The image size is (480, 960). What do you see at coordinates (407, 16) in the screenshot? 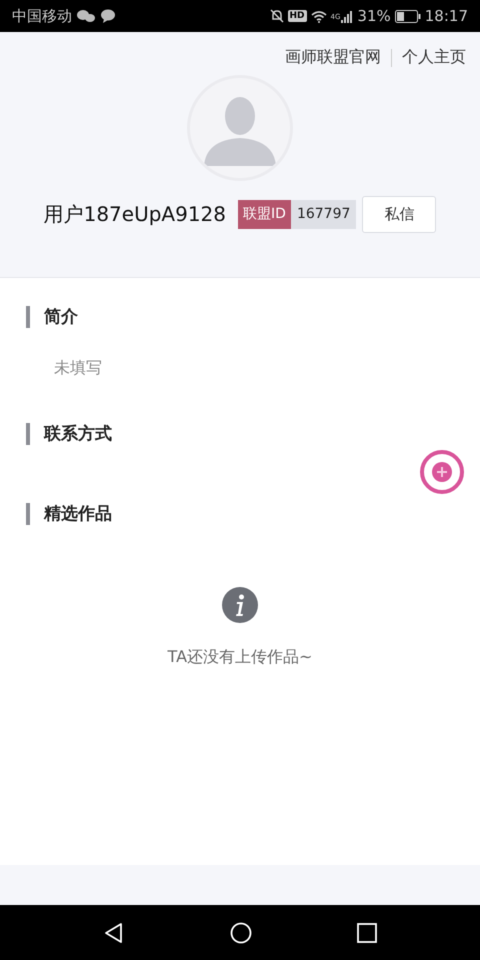
I see `battery-icon` at bounding box center [407, 16].